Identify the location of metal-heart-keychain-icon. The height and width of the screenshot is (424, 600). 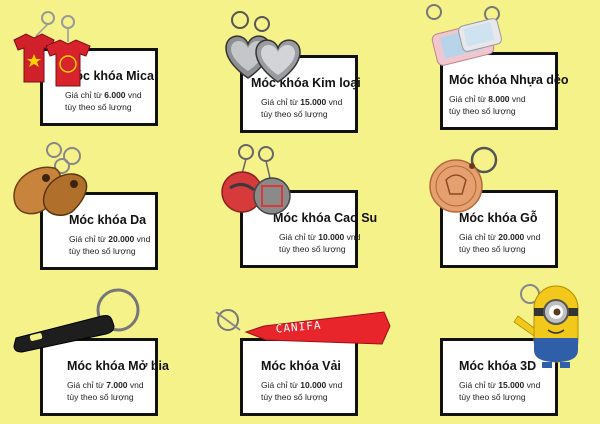
(263, 47).